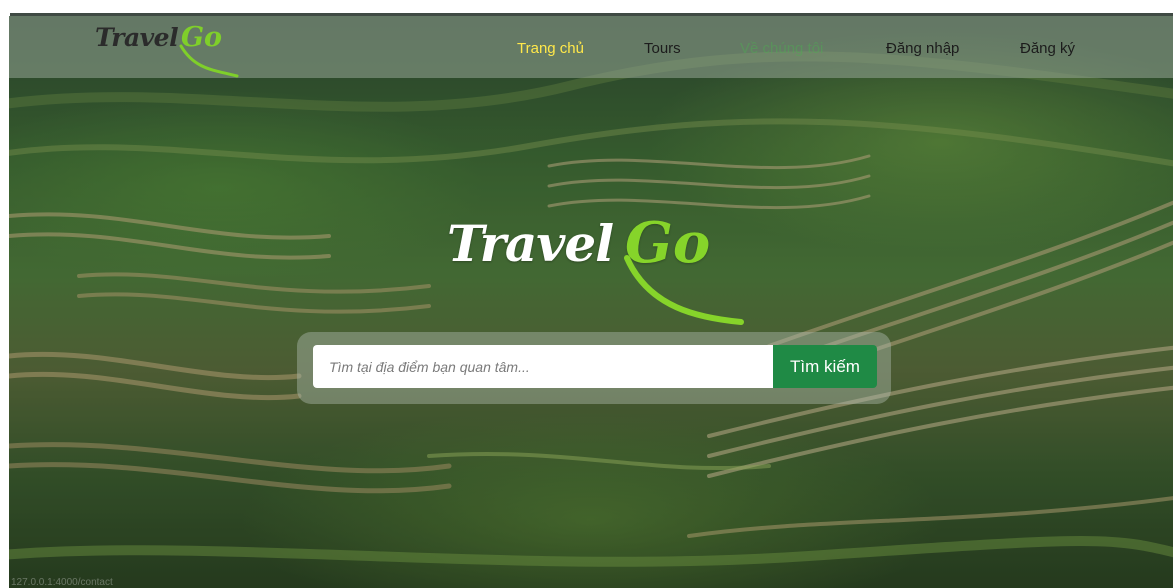 The height and width of the screenshot is (588, 1173). Describe the element at coordinates (62, 582) in the screenshot. I see `status-bar-url: 127.0.0.1:4000/contact` at that location.